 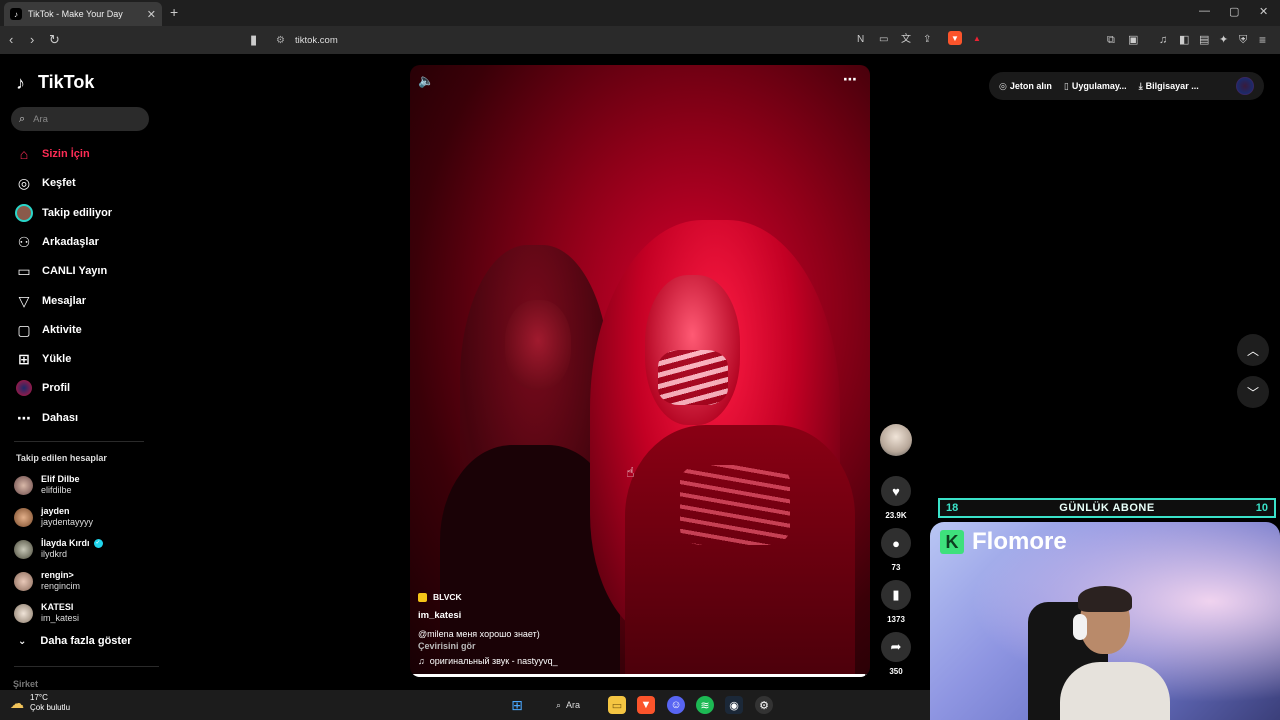 I want to click on windows-start-icon: ⊞, so click(x=517, y=705).